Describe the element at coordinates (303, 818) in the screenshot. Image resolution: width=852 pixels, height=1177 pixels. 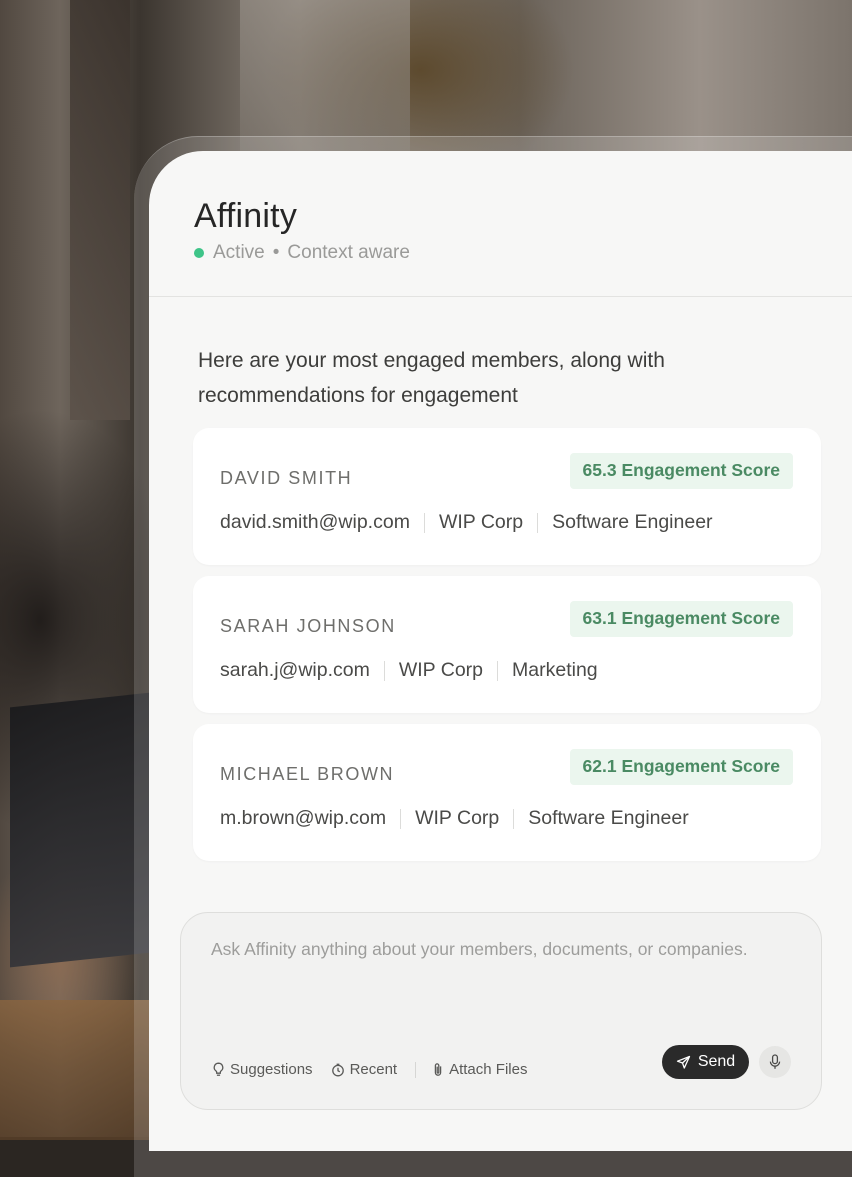
I see `member-email: m.brown@wip.com` at that location.